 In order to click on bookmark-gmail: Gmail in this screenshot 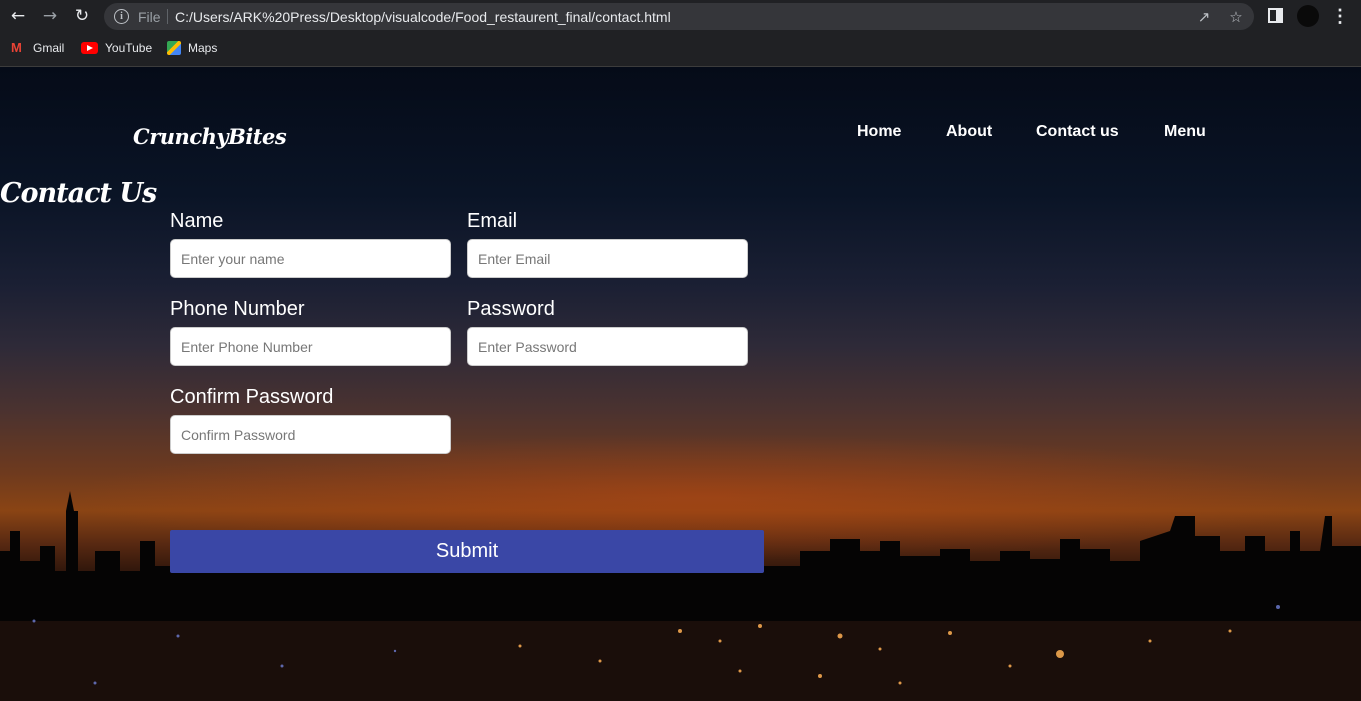, I will do `click(37, 48)`.